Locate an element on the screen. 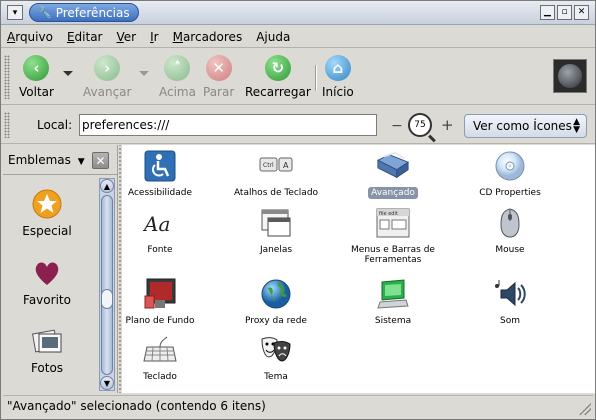 This screenshot has width=596, height=420. item-atalhos-de-teclado: Ctrl A Atalhos de Teclado is located at coordinates (276, 174).